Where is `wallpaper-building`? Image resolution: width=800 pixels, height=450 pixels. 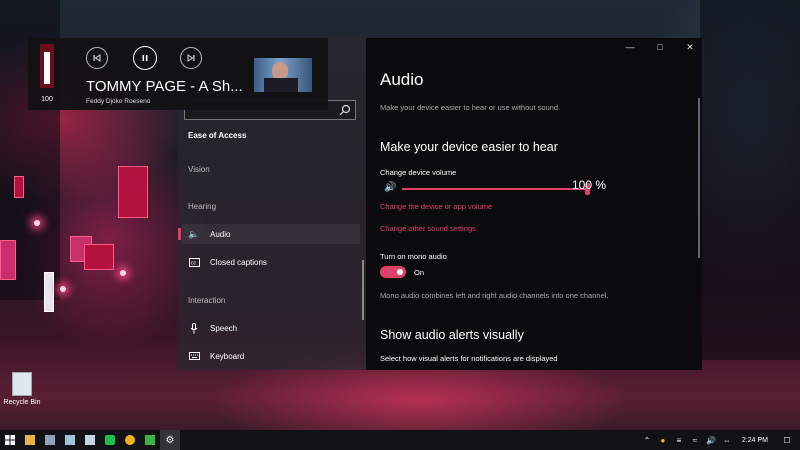
wallpaper-building is located at coordinates (750, 180).